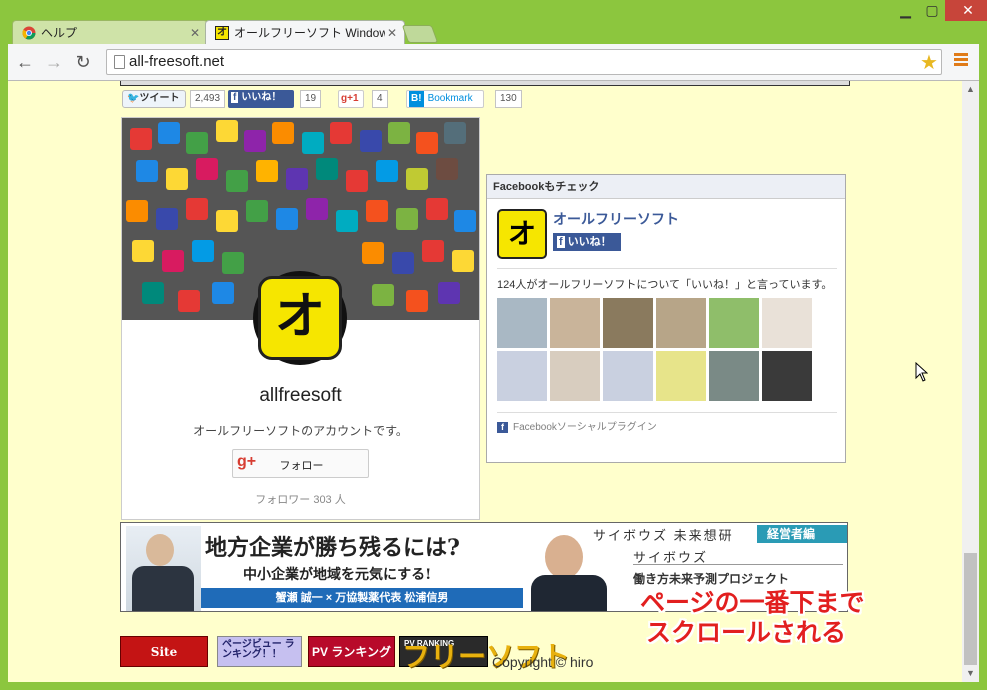 The image size is (987, 690). Describe the element at coordinates (970, 673) in the screenshot. I see `scroll-down-icon: ▼` at that location.